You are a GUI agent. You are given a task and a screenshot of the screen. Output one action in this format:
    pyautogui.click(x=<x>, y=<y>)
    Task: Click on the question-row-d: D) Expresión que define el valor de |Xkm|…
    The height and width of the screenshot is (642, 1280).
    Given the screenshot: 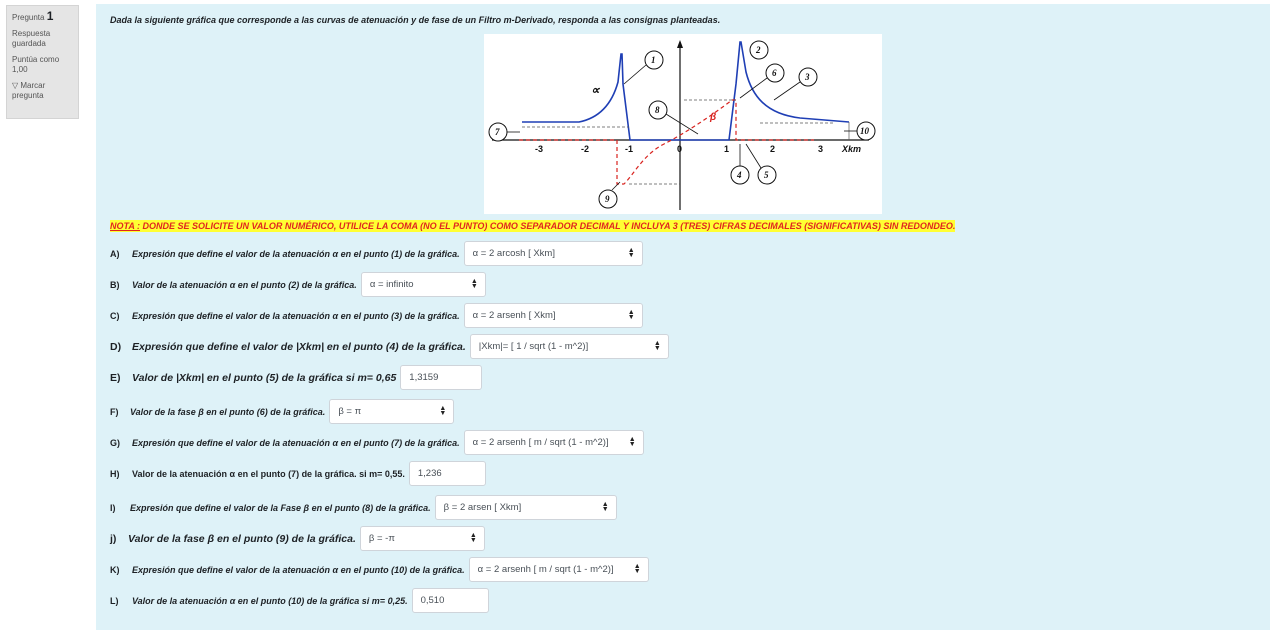 What is the action you would take?
    pyautogui.click(x=389, y=346)
    